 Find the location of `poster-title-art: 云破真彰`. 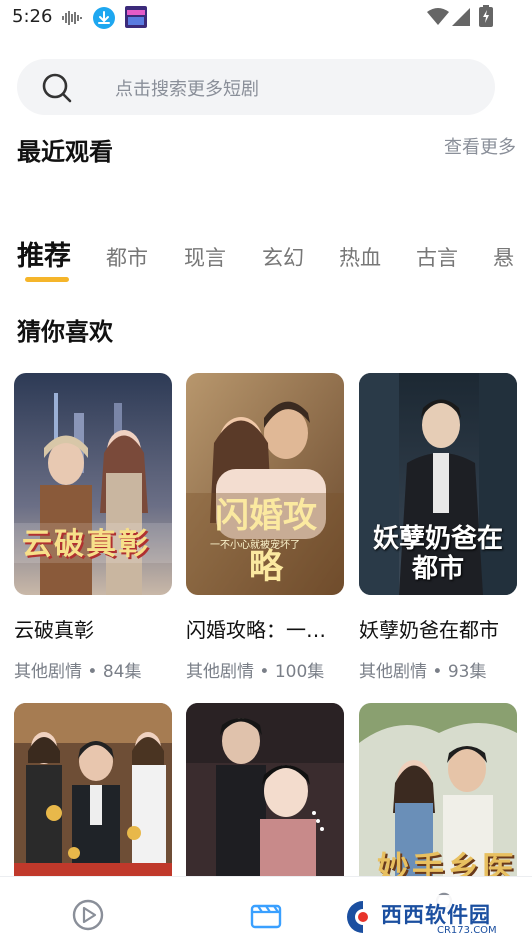

poster-title-art: 云破真彰 is located at coordinates (86, 544).